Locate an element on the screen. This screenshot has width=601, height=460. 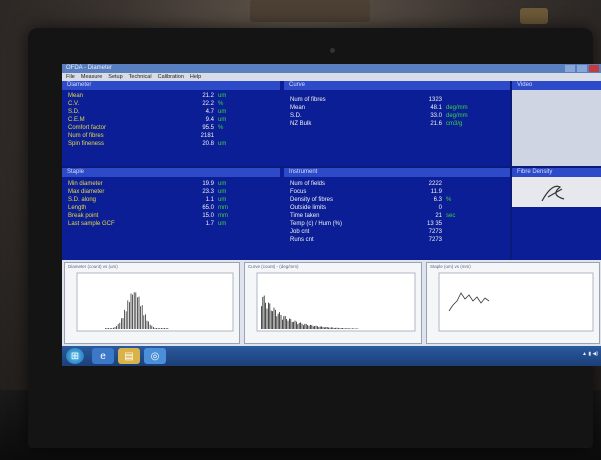
result-value: 11.9 is located at coordinates (436, 192).